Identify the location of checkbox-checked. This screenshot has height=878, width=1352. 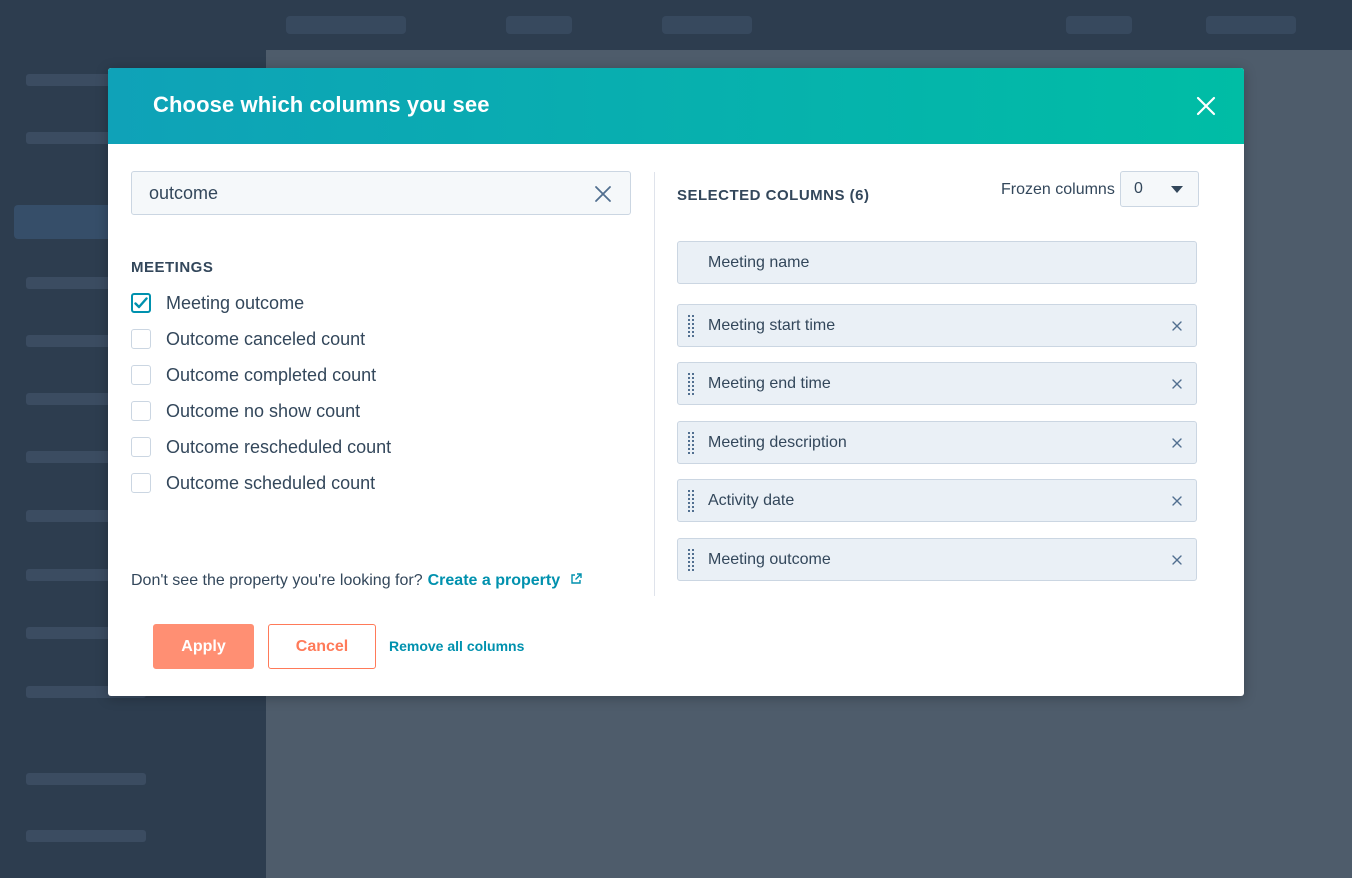
(141, 303).